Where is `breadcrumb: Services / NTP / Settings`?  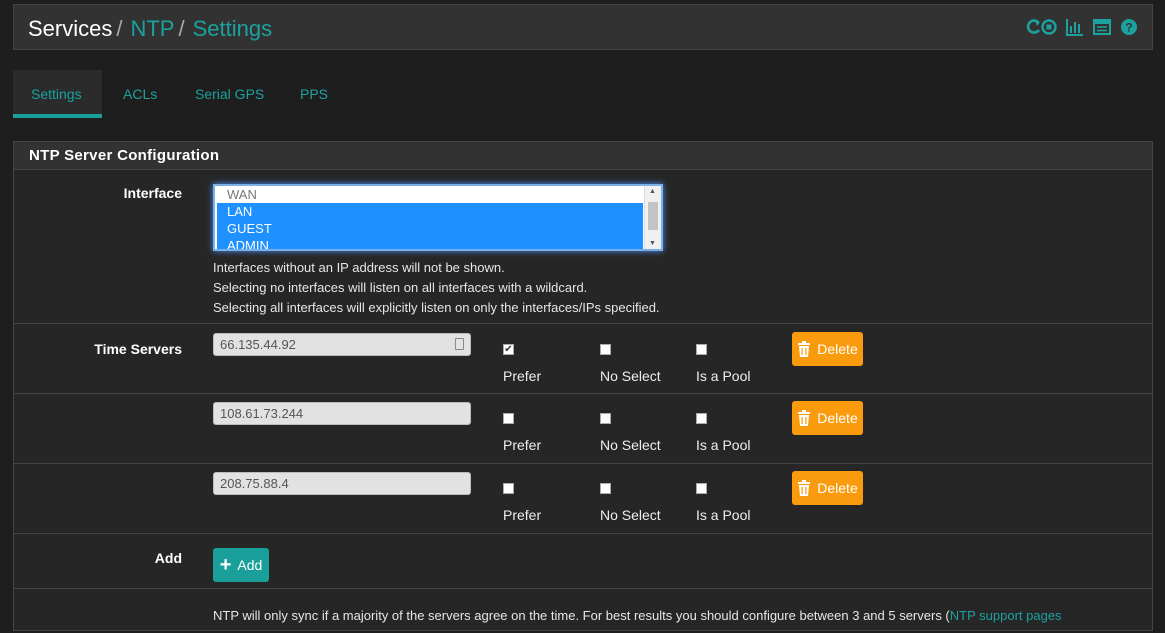
breadcrumb: Services / NTP / Settings is located at coordinates (150, 29).